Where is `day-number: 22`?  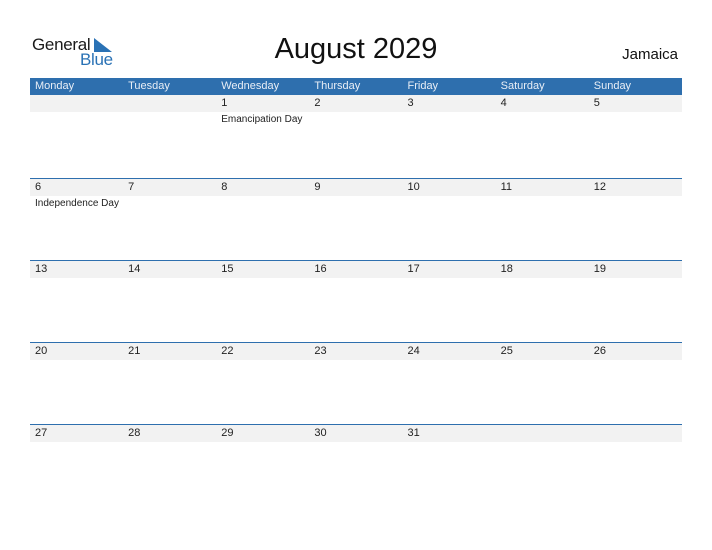 day-number: 22 is located at coordinates (227, 351).